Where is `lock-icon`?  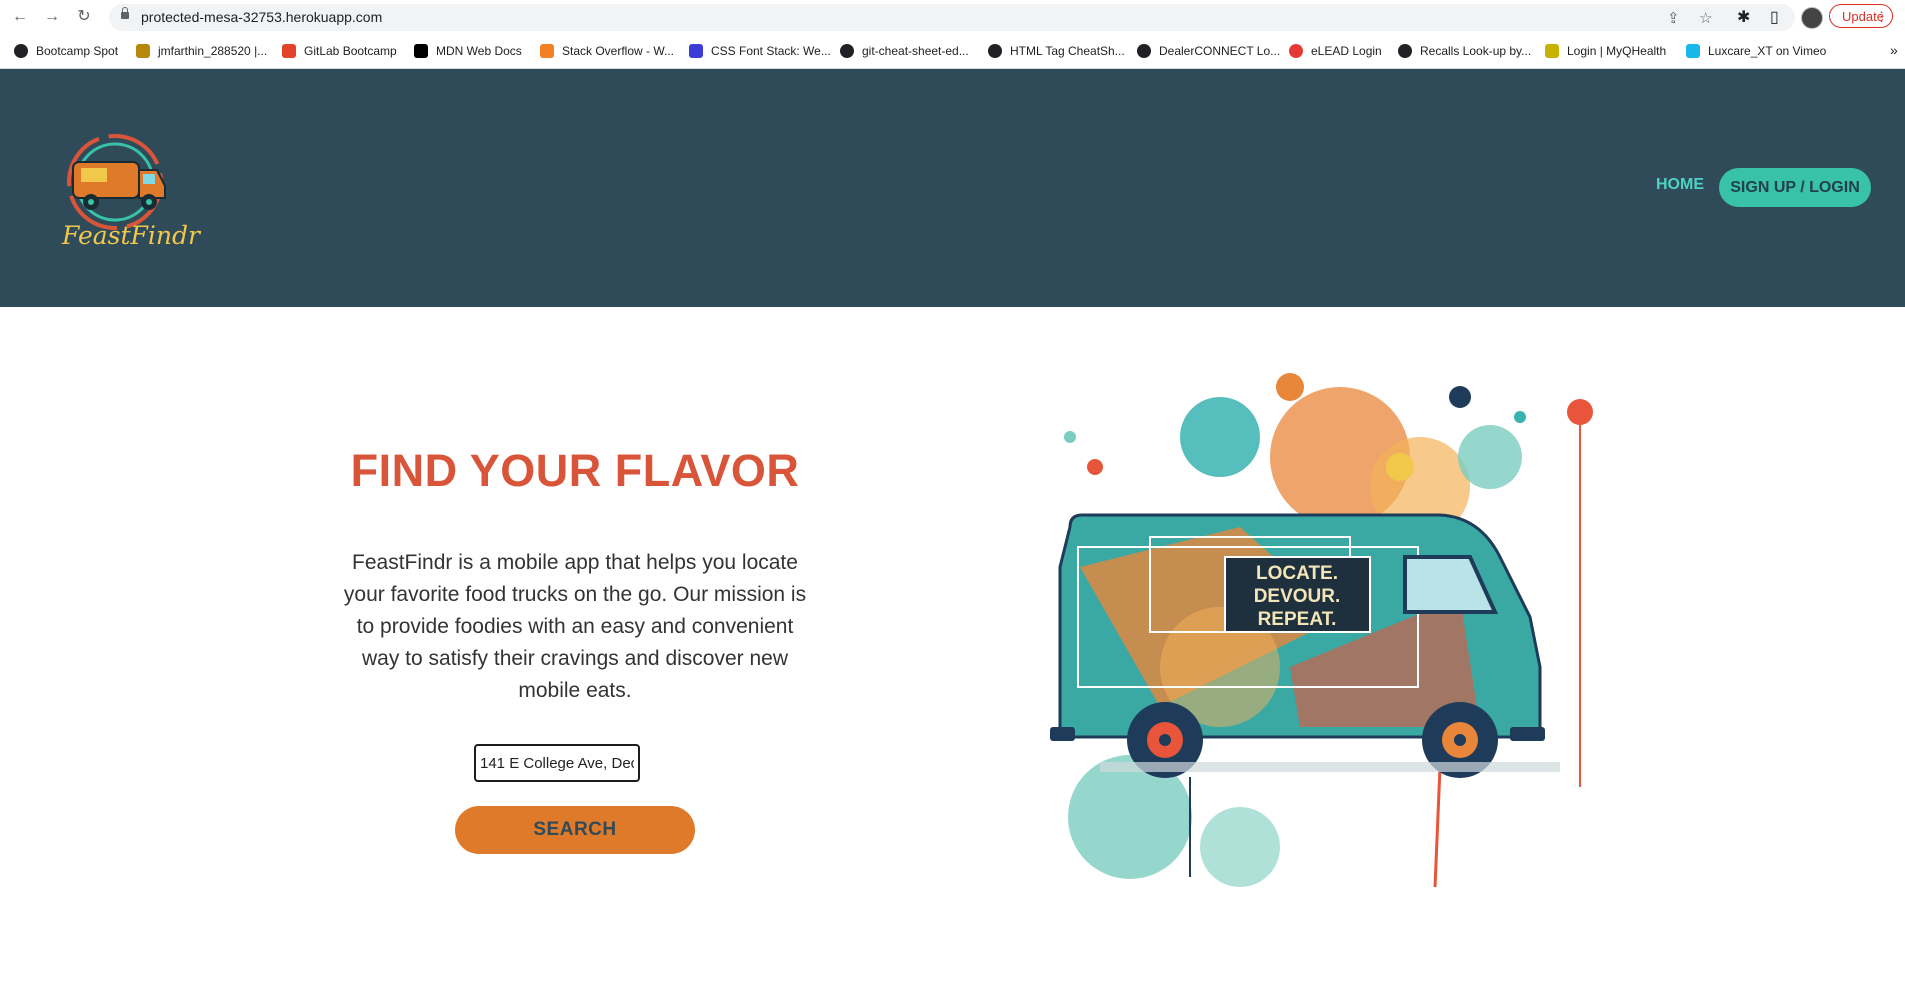
lock-icon is located at coordinates (125, 13).